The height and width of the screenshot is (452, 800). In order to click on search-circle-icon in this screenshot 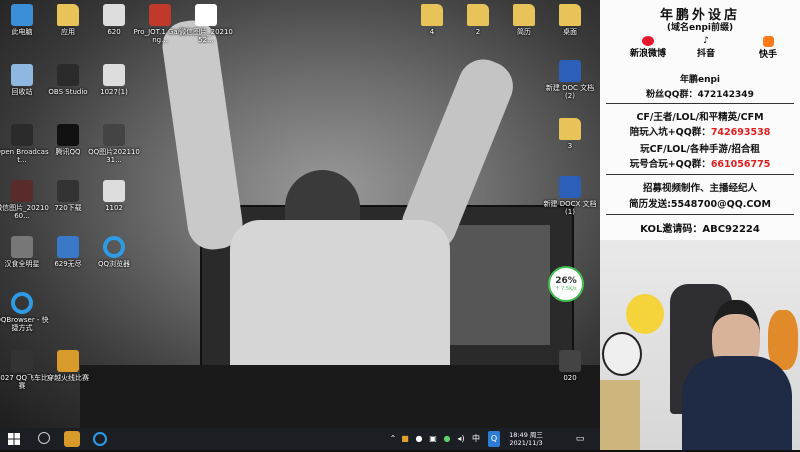, I will do `click(44, 439)`.